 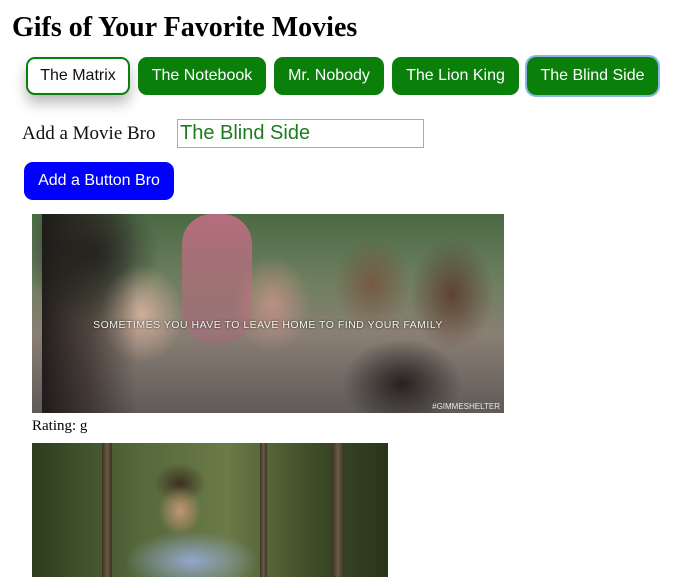 What do you see at coordinates (455, 76) in the screenshot?
I see `movie-button-the-lion-king: The Lion King` at bounding box center [455, 76].